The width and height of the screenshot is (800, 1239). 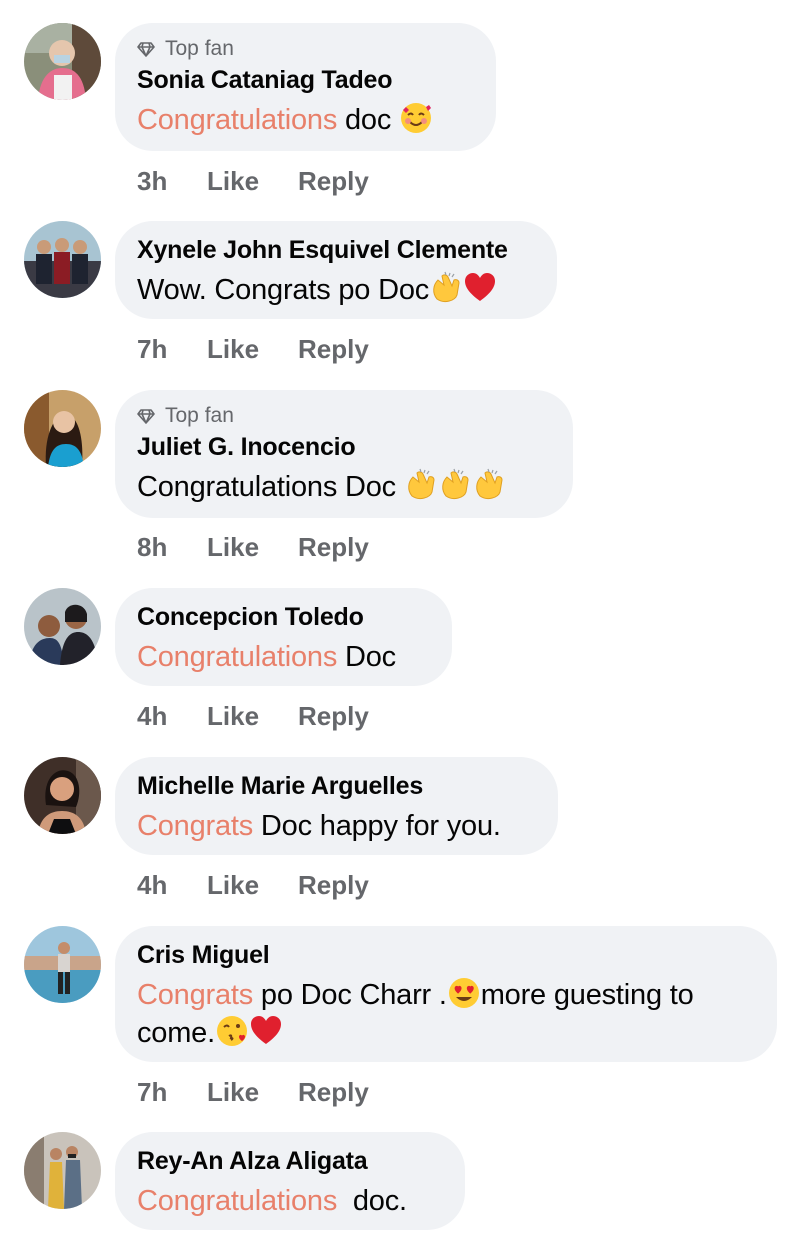 I want to click on comment-timestamp: 3h, so click(x=172, y=181).